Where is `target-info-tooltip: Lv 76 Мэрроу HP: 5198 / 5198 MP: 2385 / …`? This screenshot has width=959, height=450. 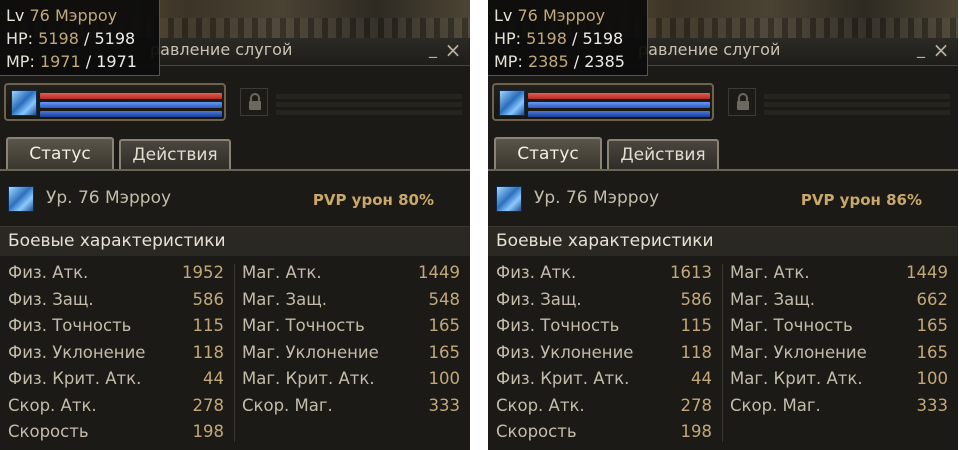 target-info-tooltip: Lv 76 Мэрроу HP: 5198 / 5198 MP: 2385 / … is located at coordinates (568, 38).